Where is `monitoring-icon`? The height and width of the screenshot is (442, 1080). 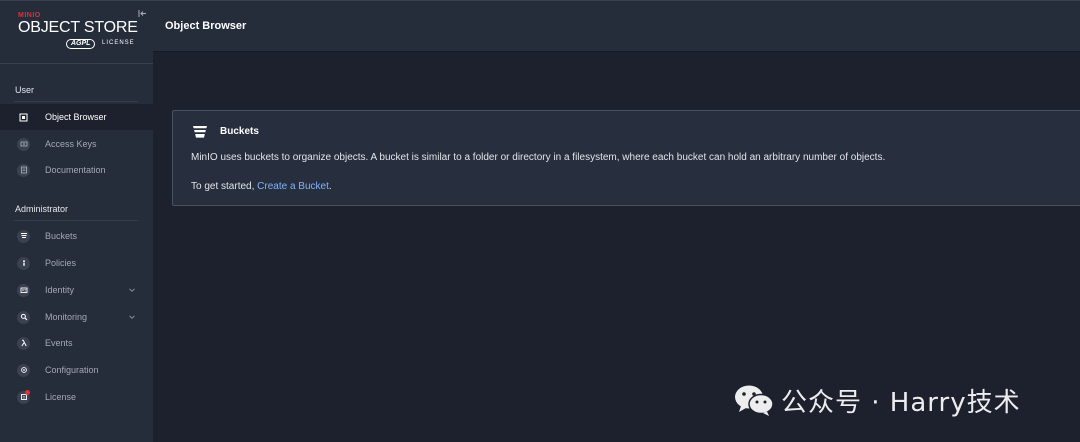
monitoring-icon is located at coordinates (23, 317).